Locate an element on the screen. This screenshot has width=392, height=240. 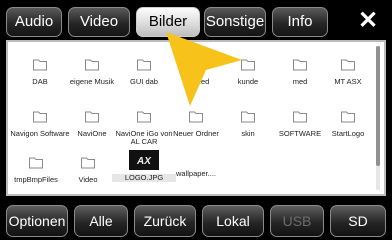
pointer-cursor-icon is located at coordinates (204, 69).